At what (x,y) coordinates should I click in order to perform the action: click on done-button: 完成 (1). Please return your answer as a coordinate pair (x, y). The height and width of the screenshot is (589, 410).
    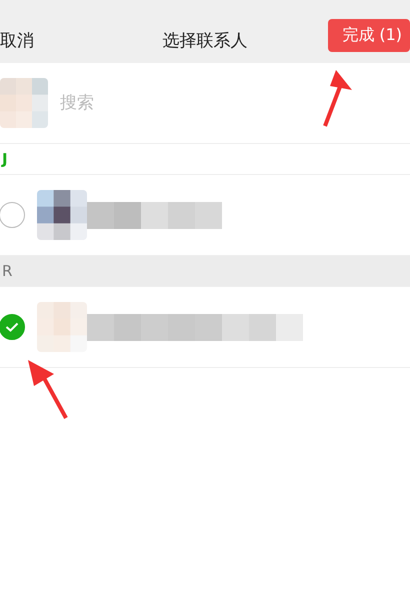
    Looking at the image, I should click on (369, 35).